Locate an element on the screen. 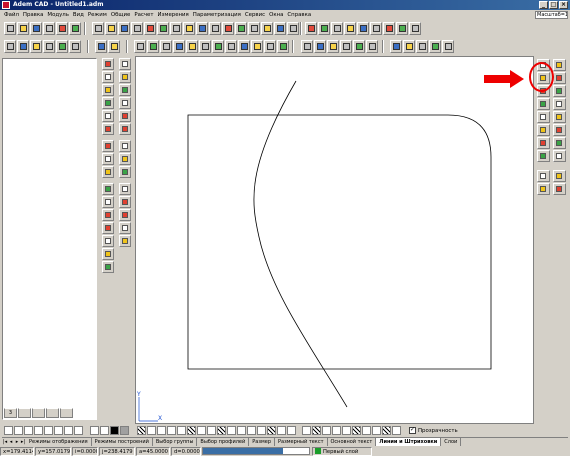 This screenshot has width=570, height=456. tab-dimension-text: Размерный текст is located at coordinates (301, 442).